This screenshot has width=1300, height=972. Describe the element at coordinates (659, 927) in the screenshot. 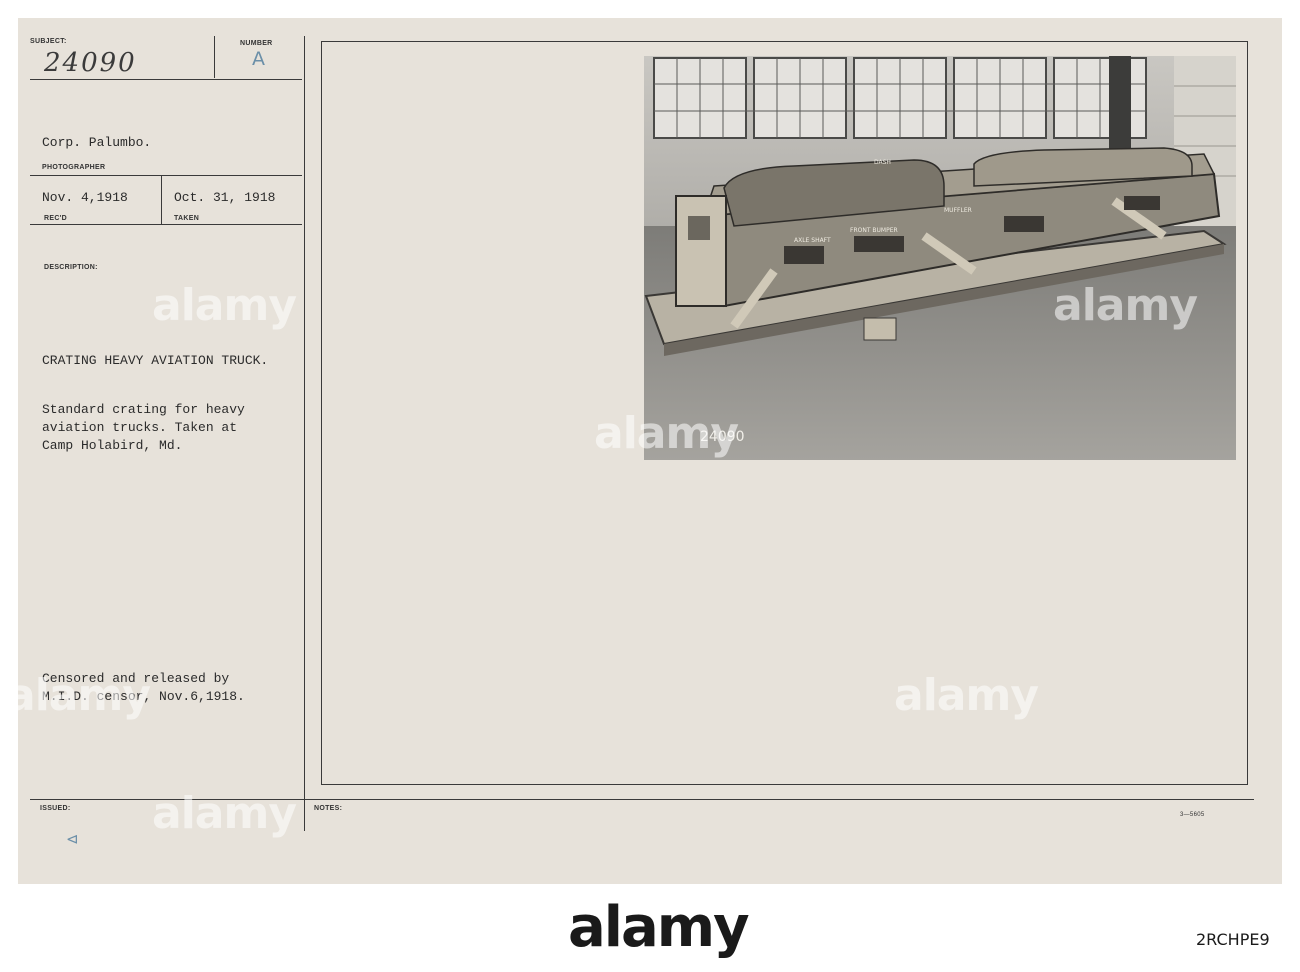

I see `watermark-brand-logo: alamy` at that location.